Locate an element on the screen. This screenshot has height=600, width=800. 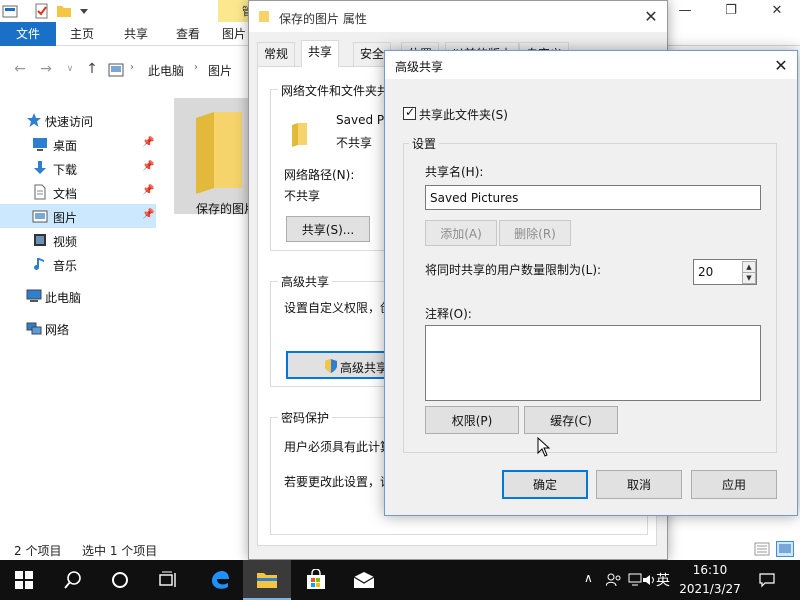
edge-button is located at coordinates (220, 580).